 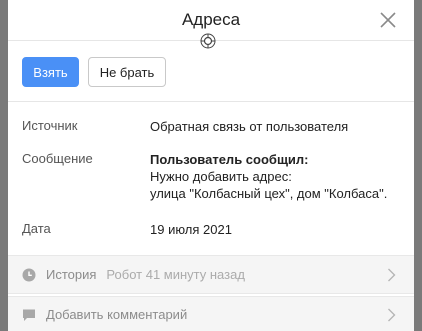 I want to click on take-button: Взять, so click(x=50, y=72).